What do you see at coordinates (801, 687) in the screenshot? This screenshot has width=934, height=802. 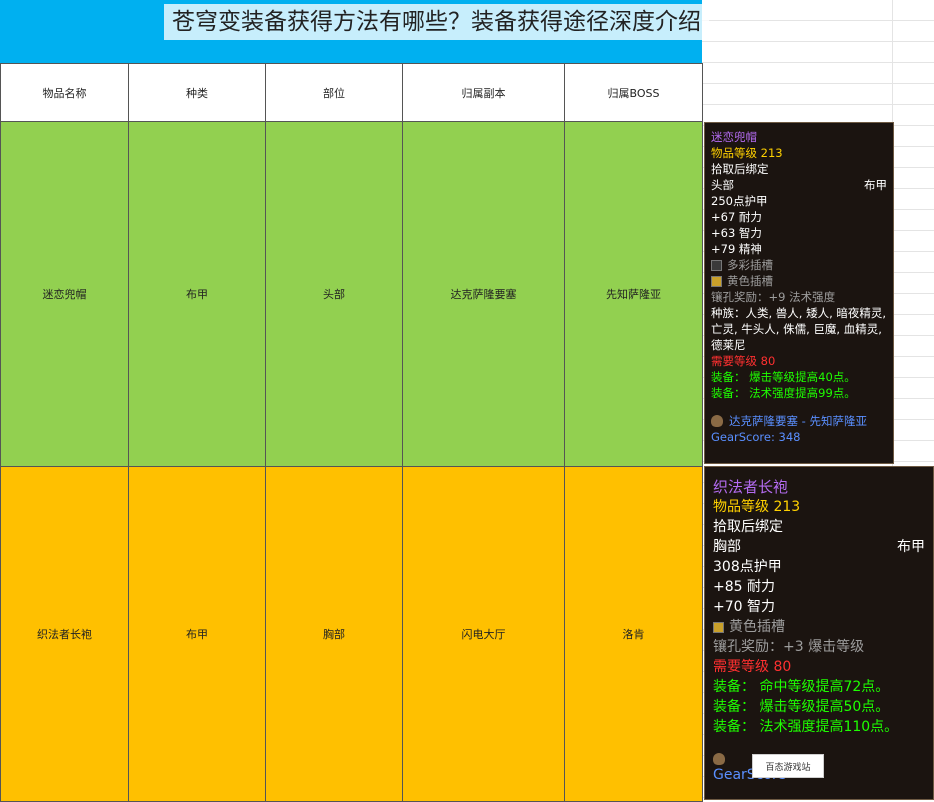 I see `tooltip-equip-effect: 装备： 命中等级提高72点。` at bounding box center [801, 687].